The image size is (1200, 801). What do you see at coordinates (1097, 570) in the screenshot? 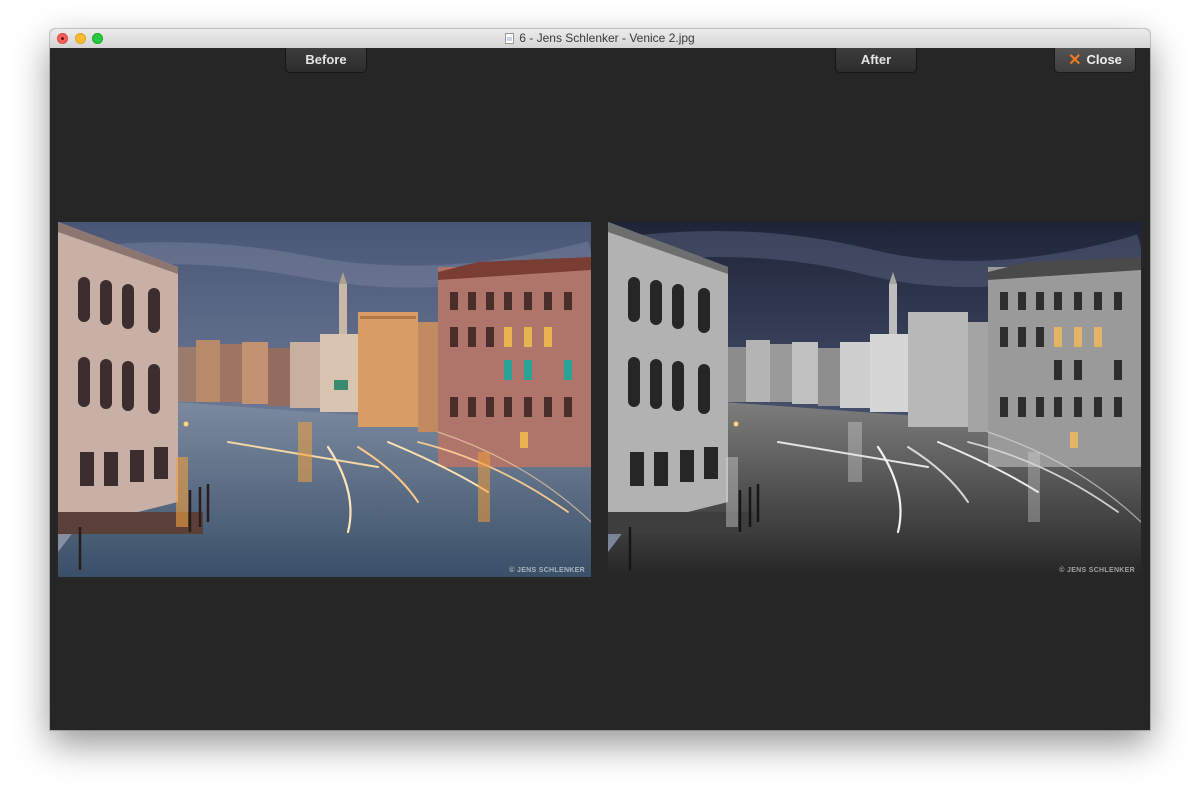
I see `after-watermark: © JENS SCHLENKER` at bounding box center [1097, 570].